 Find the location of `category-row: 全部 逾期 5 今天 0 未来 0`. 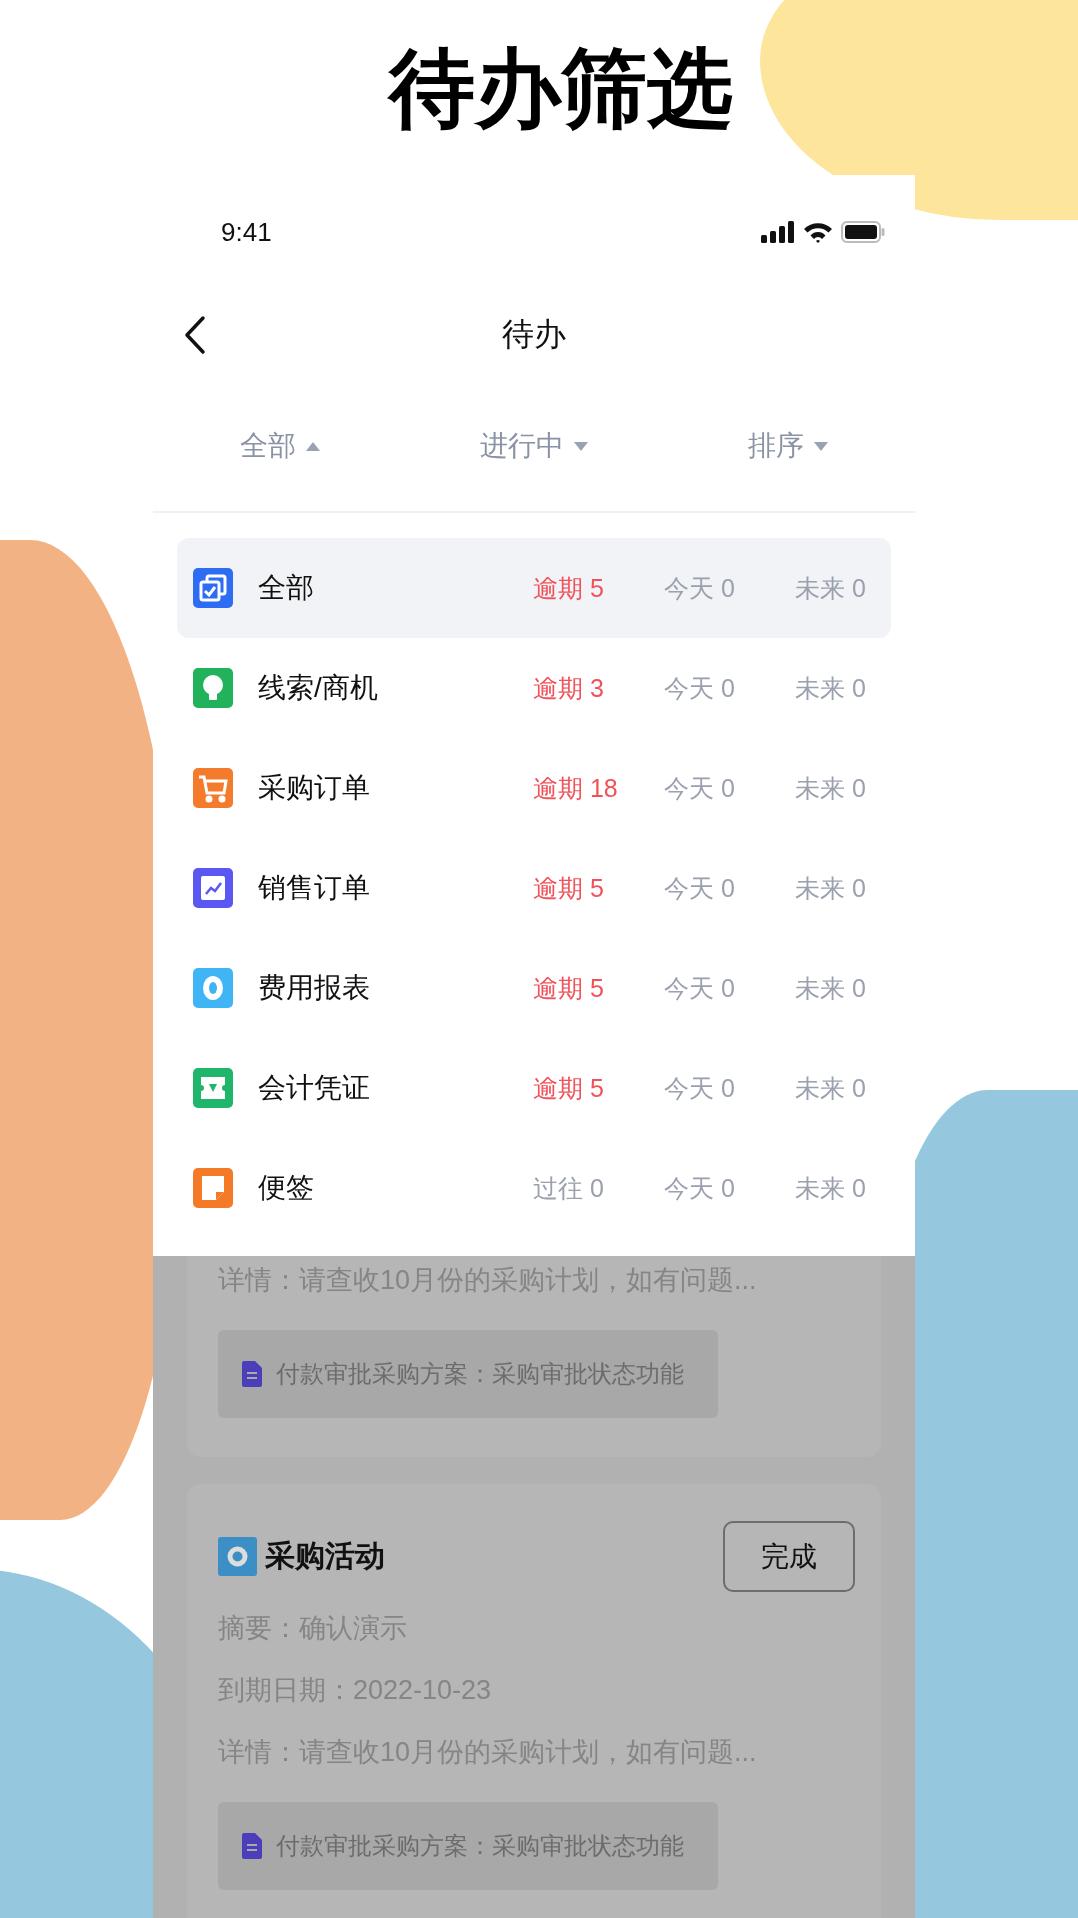

category-row: 全部 逾期 5 今天 0 未来 0 is located at coordinates (534, 588).